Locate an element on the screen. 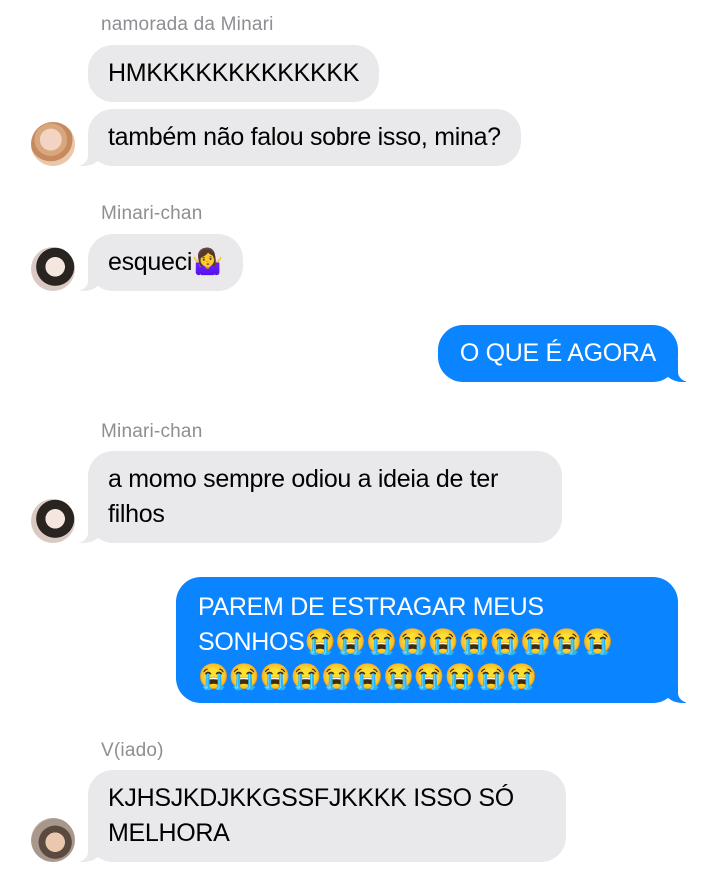 The height and width of the screenshot is (879, 720). message-bubble: HMKKKKKKKKKKKKK is located at coordinates (234, 73).